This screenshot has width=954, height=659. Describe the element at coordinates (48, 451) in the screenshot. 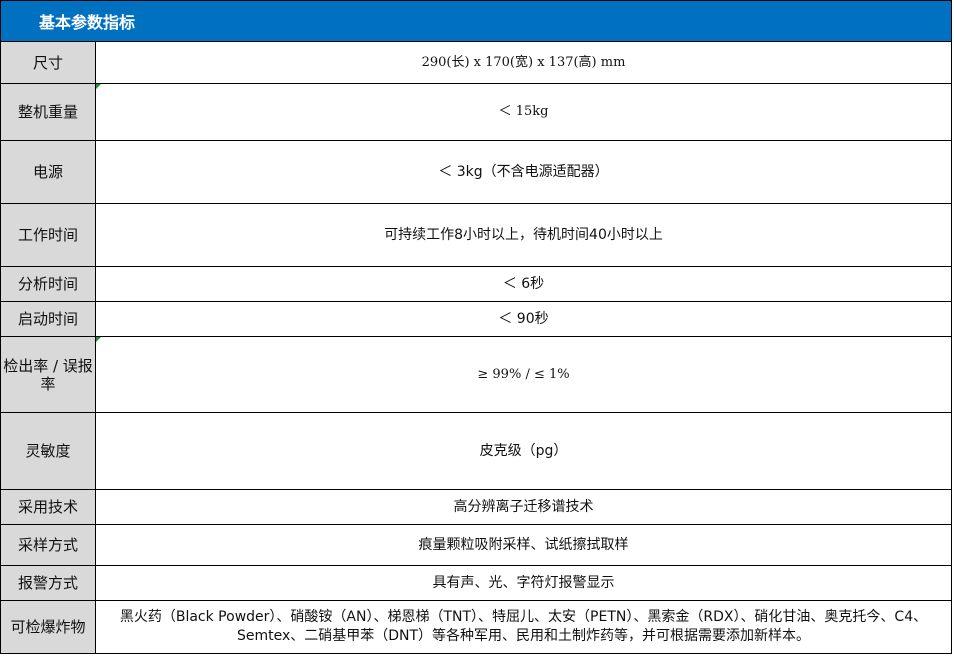

I see `row-label-sensitivity: 灵敏度` at that location.